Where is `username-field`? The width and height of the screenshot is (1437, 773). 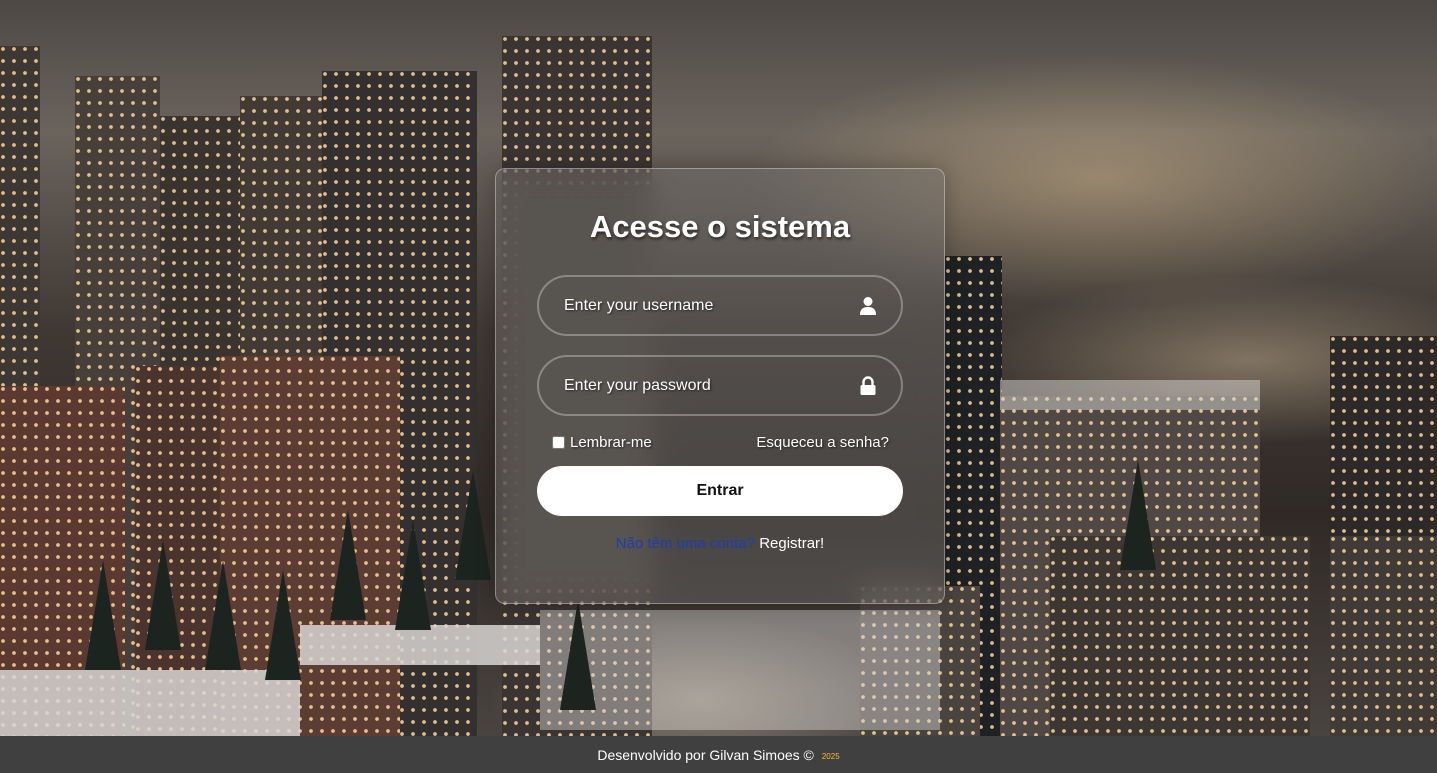 username-field is located at coordinates (720, 305).